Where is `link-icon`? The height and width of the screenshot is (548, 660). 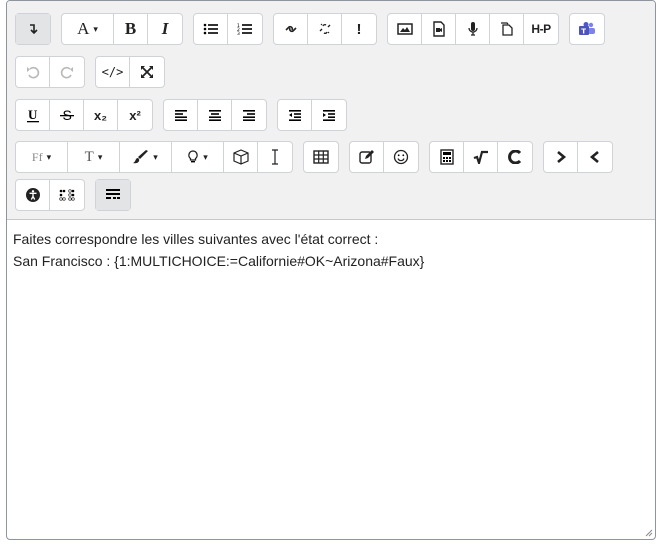
link-icon is located at coordinates (290, 29).